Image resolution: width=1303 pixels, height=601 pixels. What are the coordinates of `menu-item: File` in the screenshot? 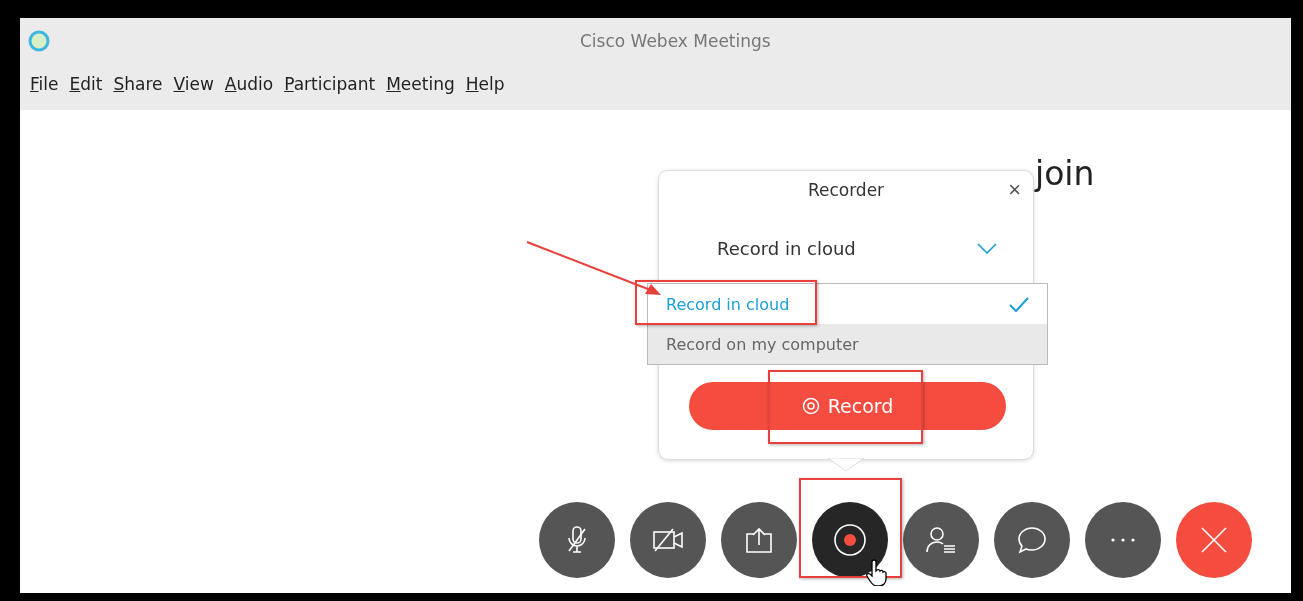 It's located at (48, 84).